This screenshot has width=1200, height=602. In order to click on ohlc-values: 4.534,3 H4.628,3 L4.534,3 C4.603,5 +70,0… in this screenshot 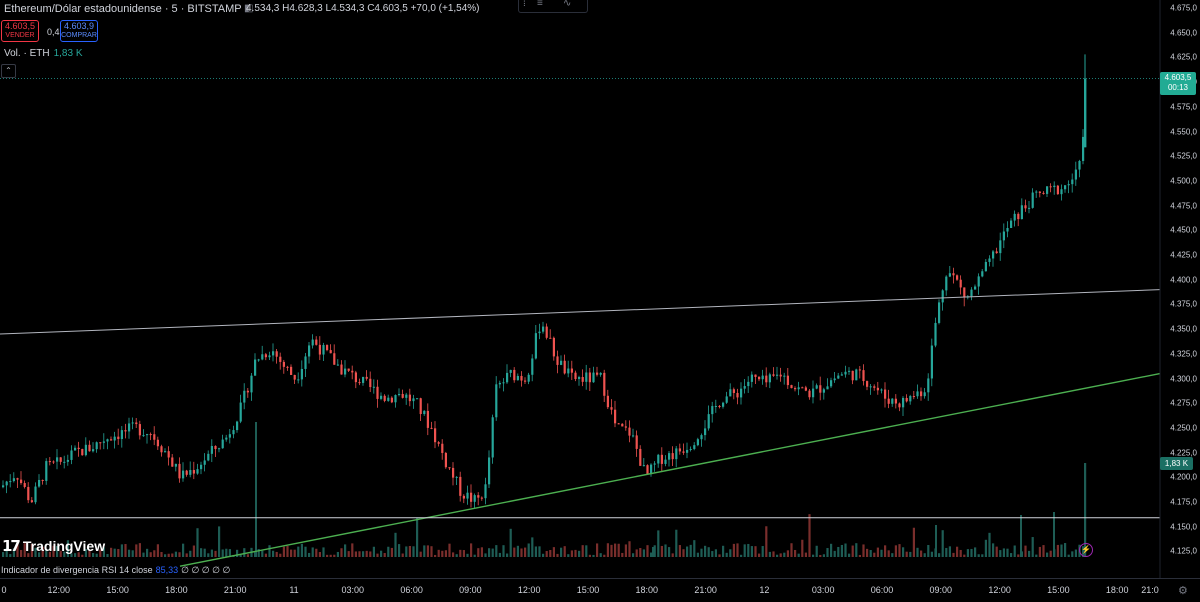, I will do `click(363, 8)`.